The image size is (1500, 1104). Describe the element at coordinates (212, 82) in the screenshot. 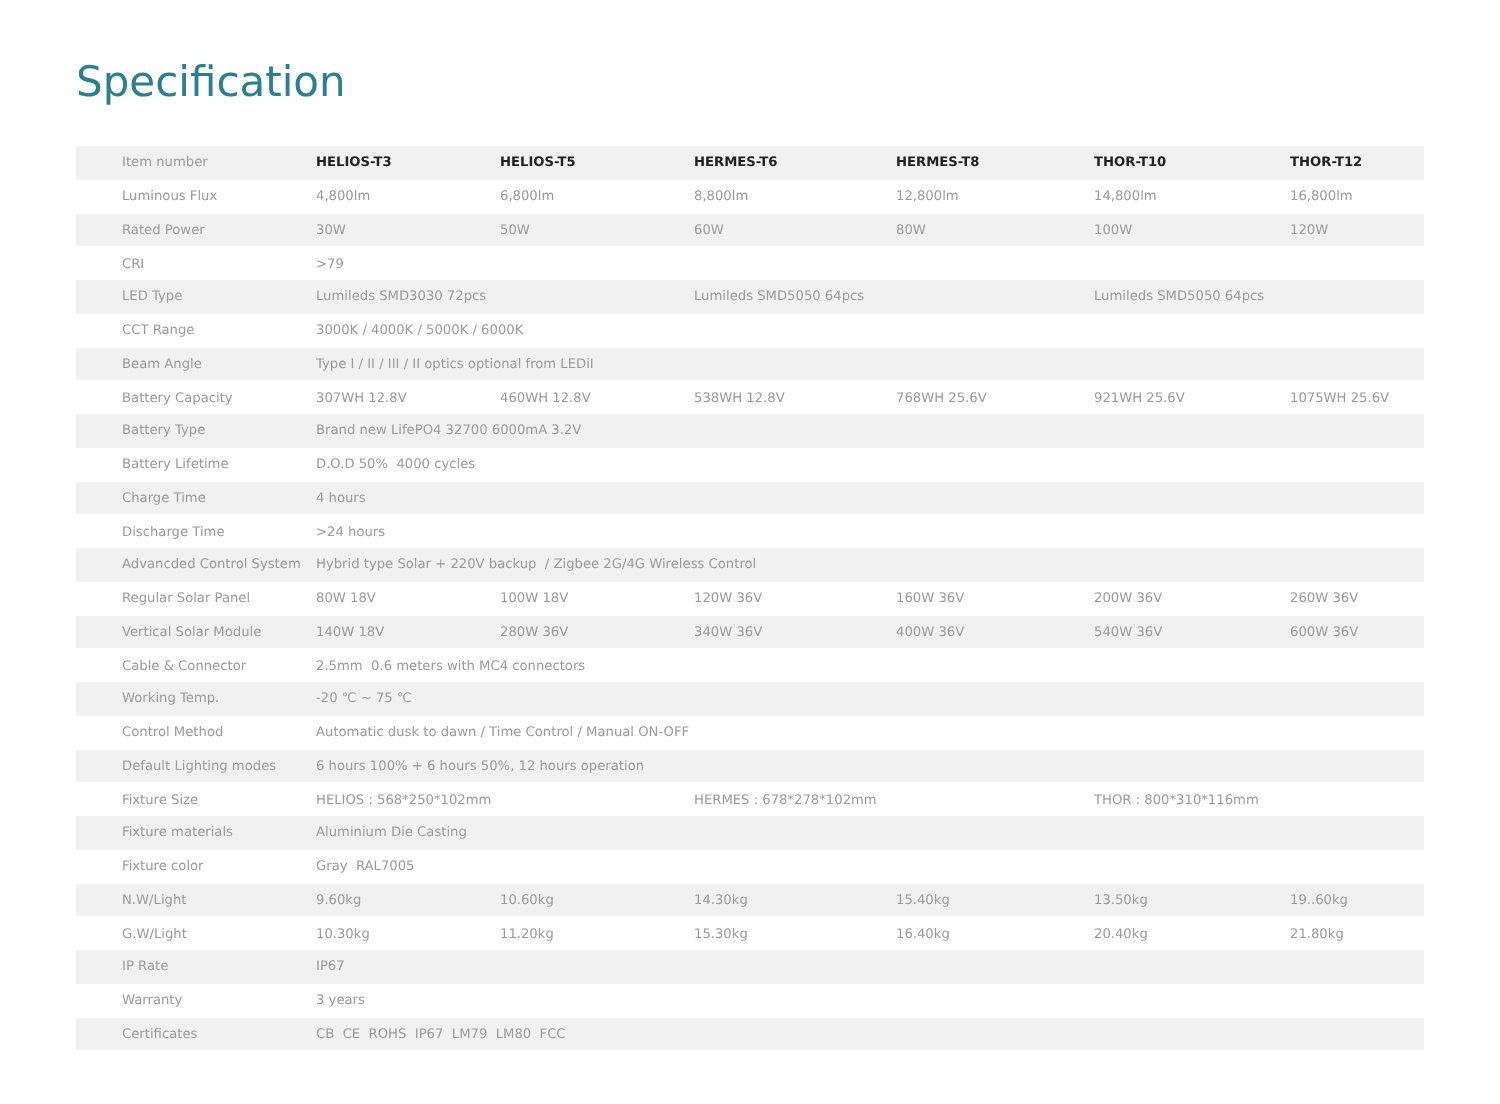

I see `page-title: Specification` at that location.